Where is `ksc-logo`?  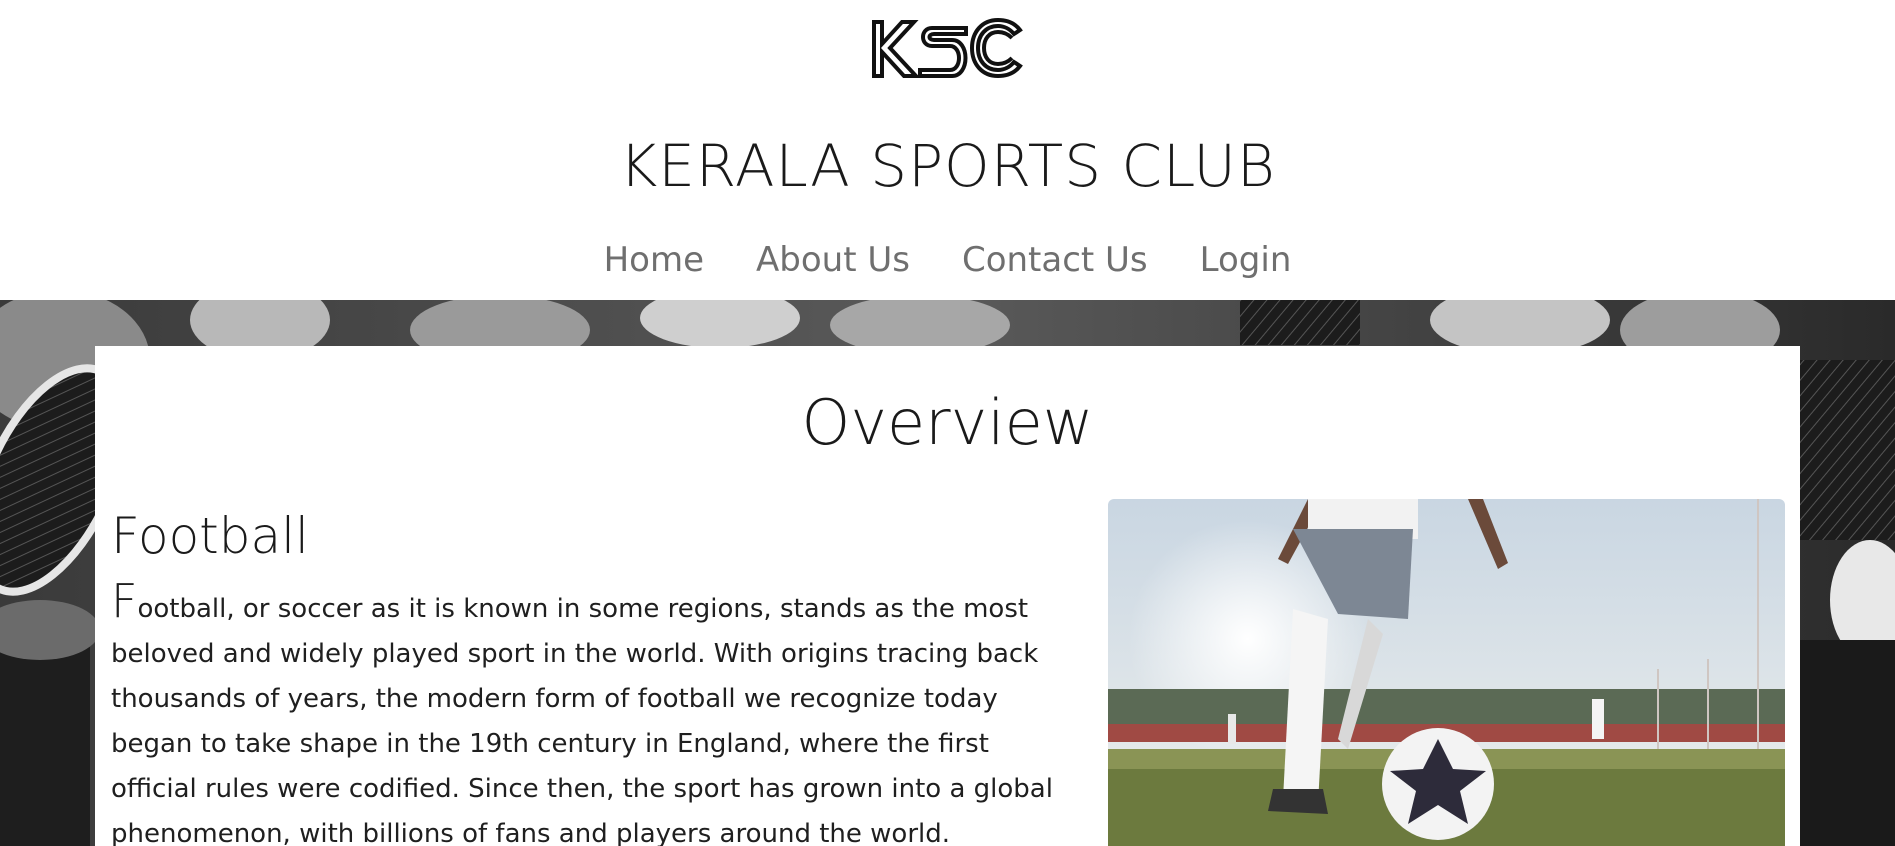
ksc-logo is located at coordinates (948, 49).